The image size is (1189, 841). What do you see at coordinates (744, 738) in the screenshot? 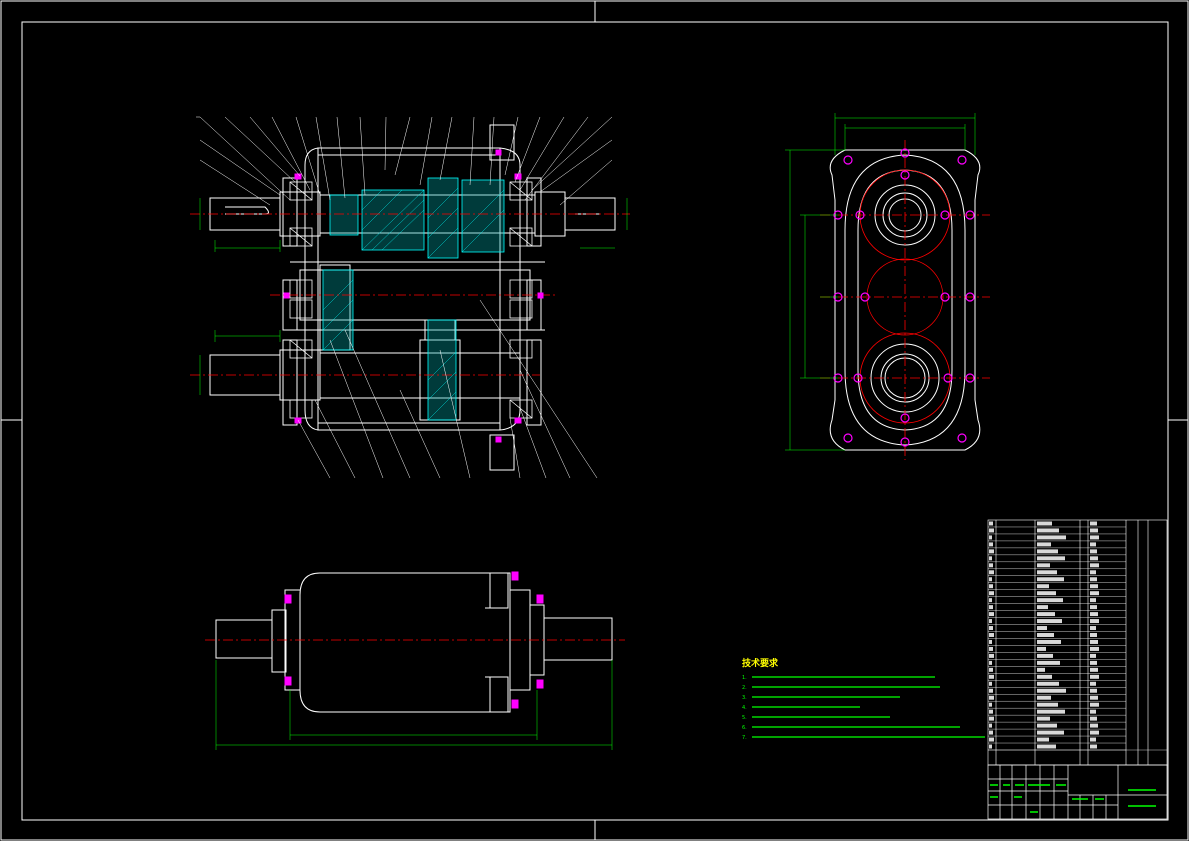
I see `technical-note-line: 7.` at bounding box center [744, 738].